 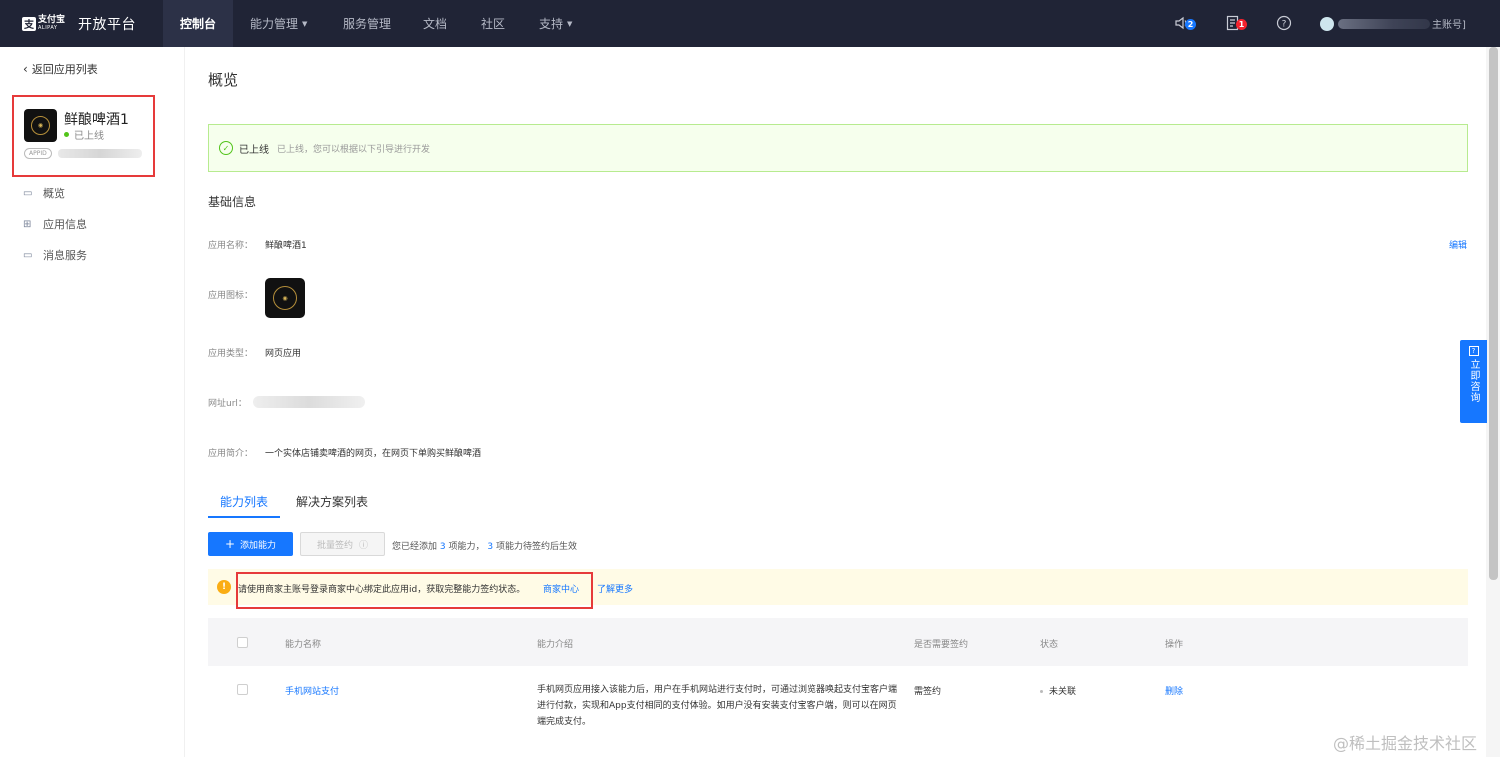 I want to click on nav-support: 支持 ▼, so click(x=555, y=23).